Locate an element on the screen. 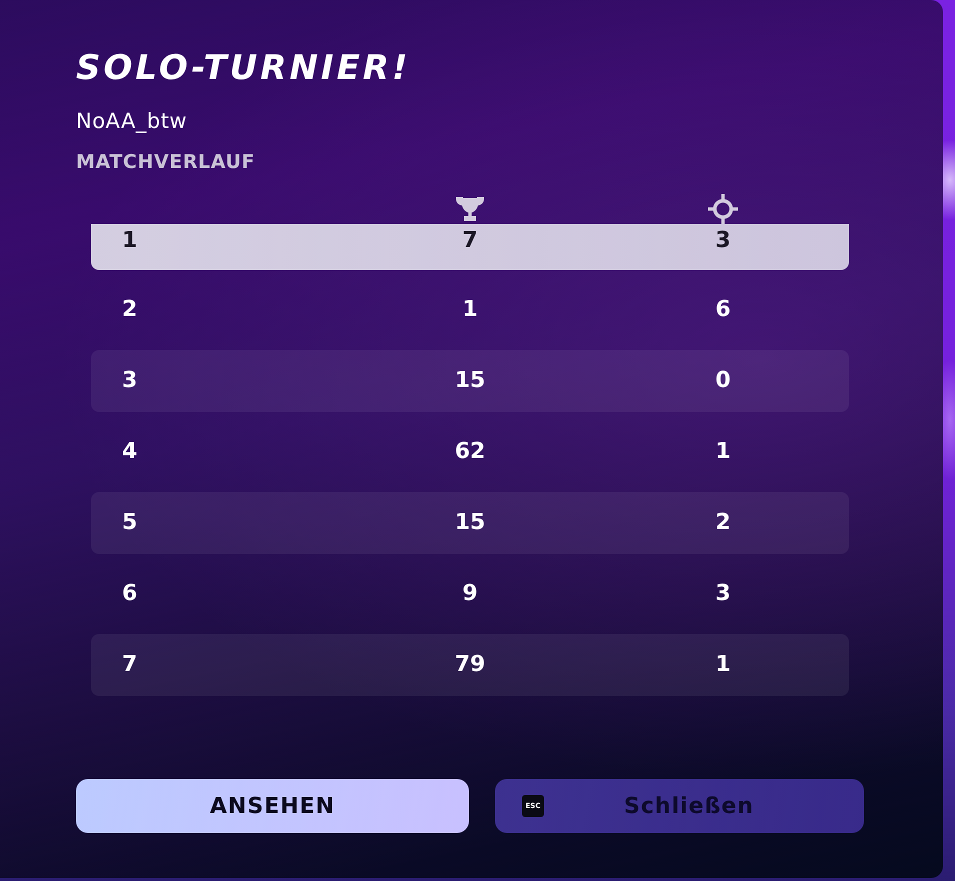 The image size is (955, 881). dialog-title: SOLO-TURNIER! is located at coordinates (244, 68).